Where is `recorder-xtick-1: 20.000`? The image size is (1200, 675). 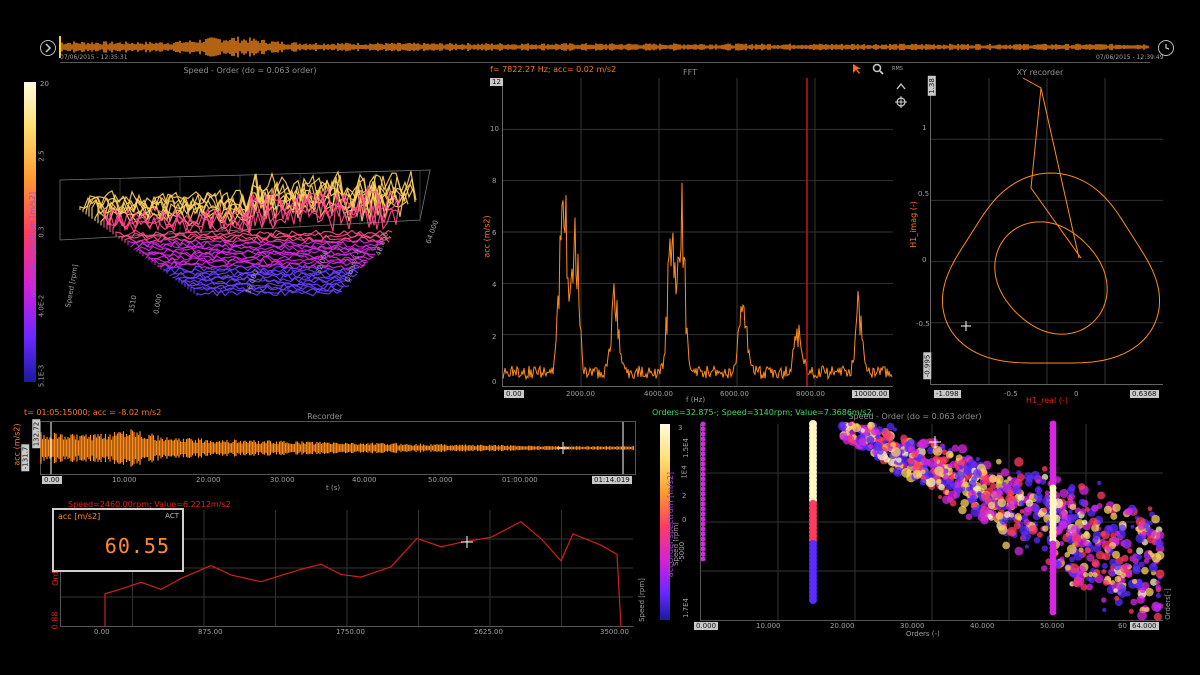
recorder-xtick-1: 20.000 is located at coordinates (208, 480).